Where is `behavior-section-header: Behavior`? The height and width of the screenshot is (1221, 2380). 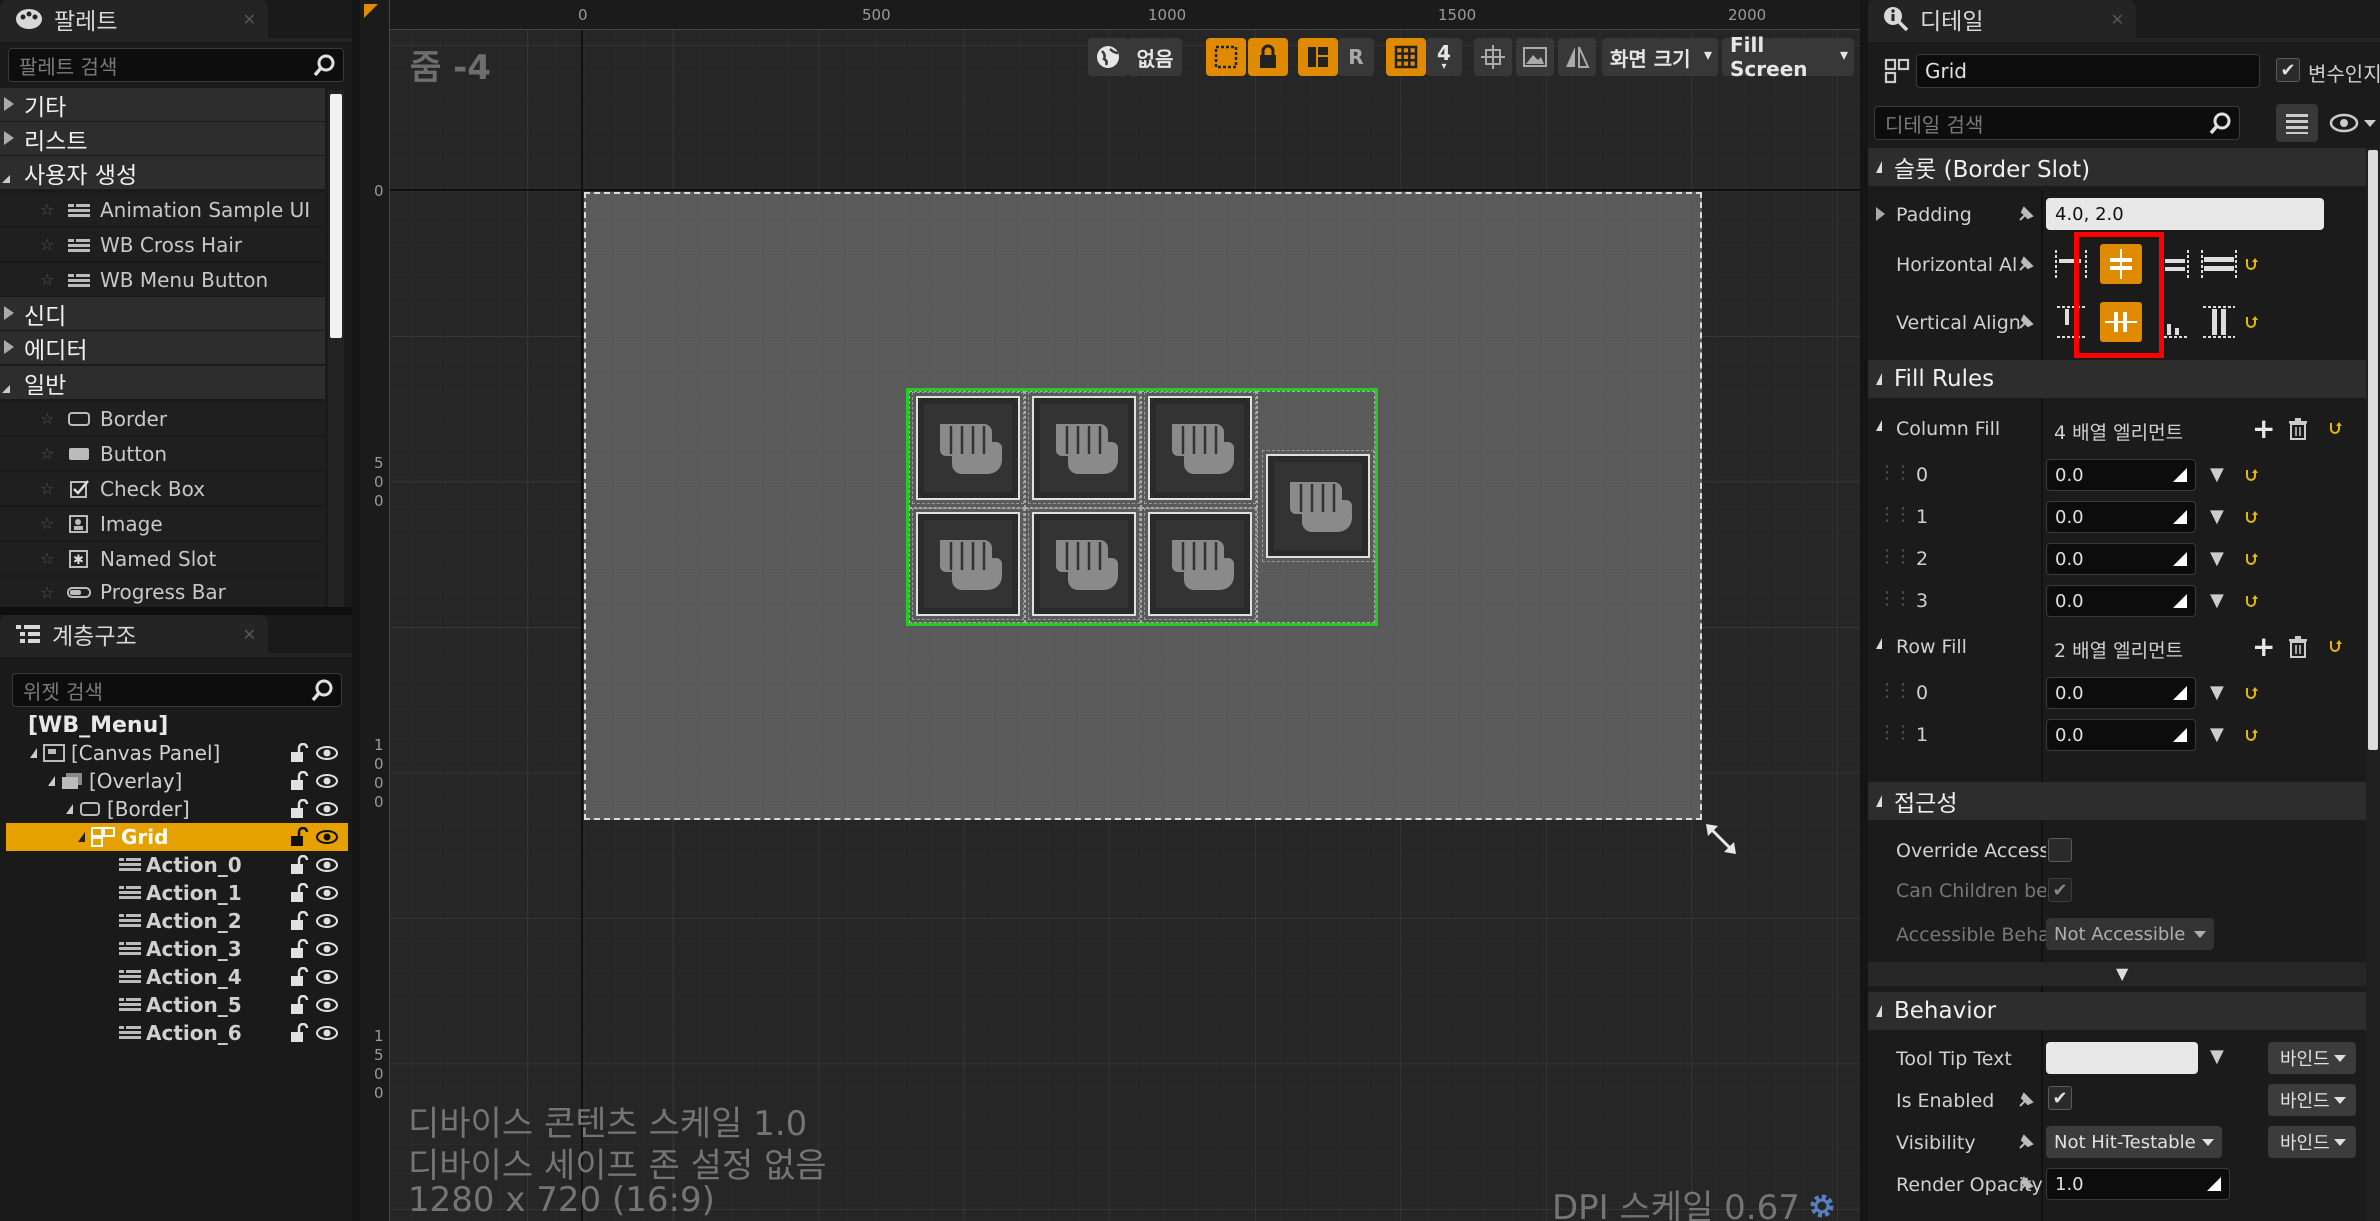 behavior-section-header: Behavior is located at coordinates (2124, 1011).